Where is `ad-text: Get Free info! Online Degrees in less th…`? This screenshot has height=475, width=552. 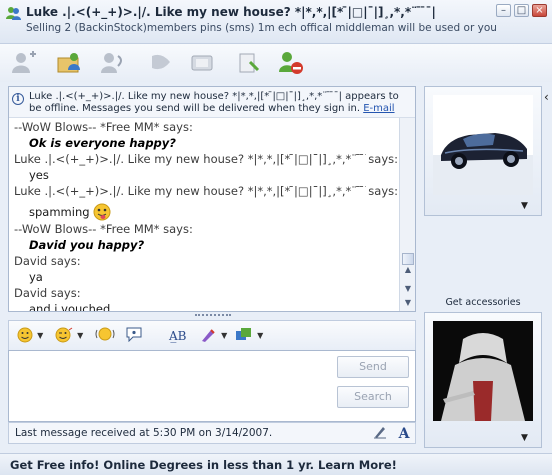
ad-text: Get Free info! Online Degrees in less th… is located at coordinates (203, 465).